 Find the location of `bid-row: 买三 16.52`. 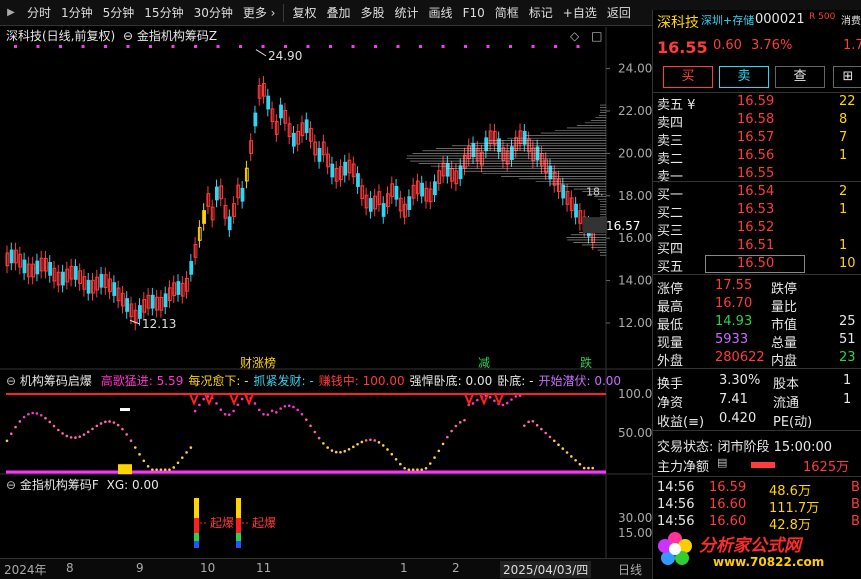

bid-row: 买三 16.52 is located at coordinates (757, 229).